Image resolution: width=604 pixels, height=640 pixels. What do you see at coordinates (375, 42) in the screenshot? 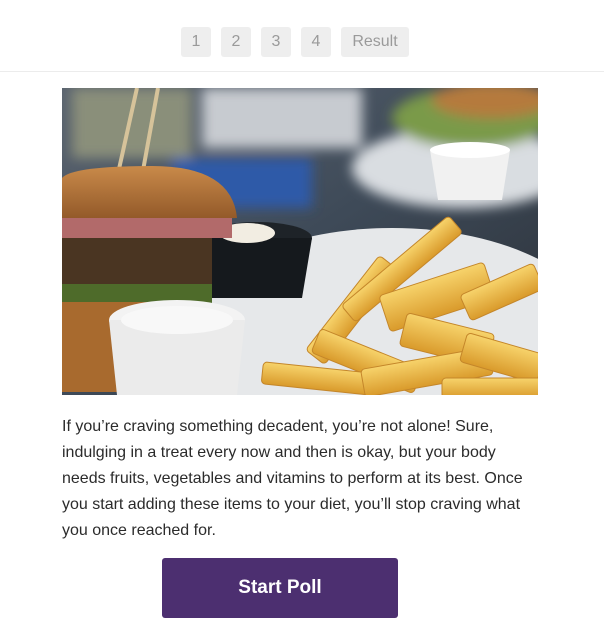
I see `step-result: Result` at bounding box center [375, 42].